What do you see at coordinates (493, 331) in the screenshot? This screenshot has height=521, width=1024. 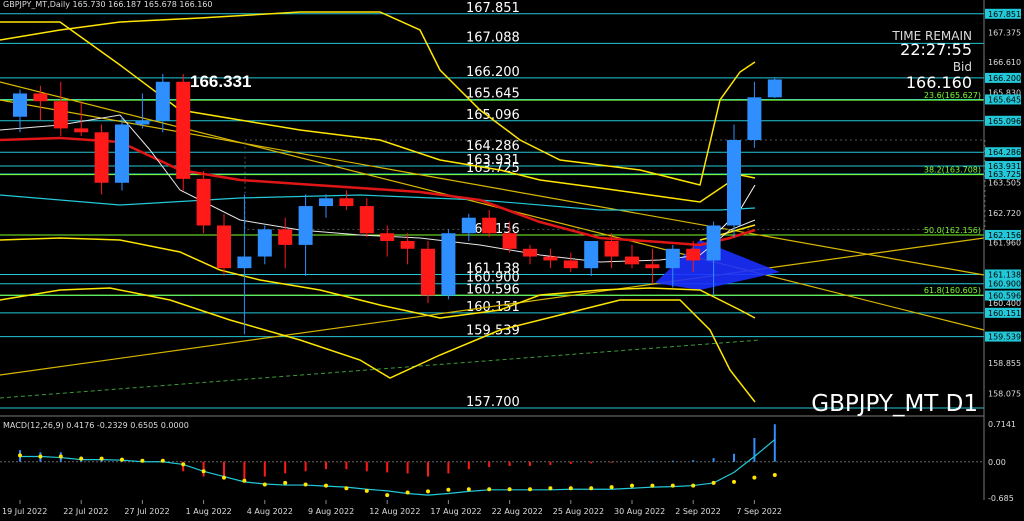 I see `level-line-label: 159.539` at bounding box center [493, 331].